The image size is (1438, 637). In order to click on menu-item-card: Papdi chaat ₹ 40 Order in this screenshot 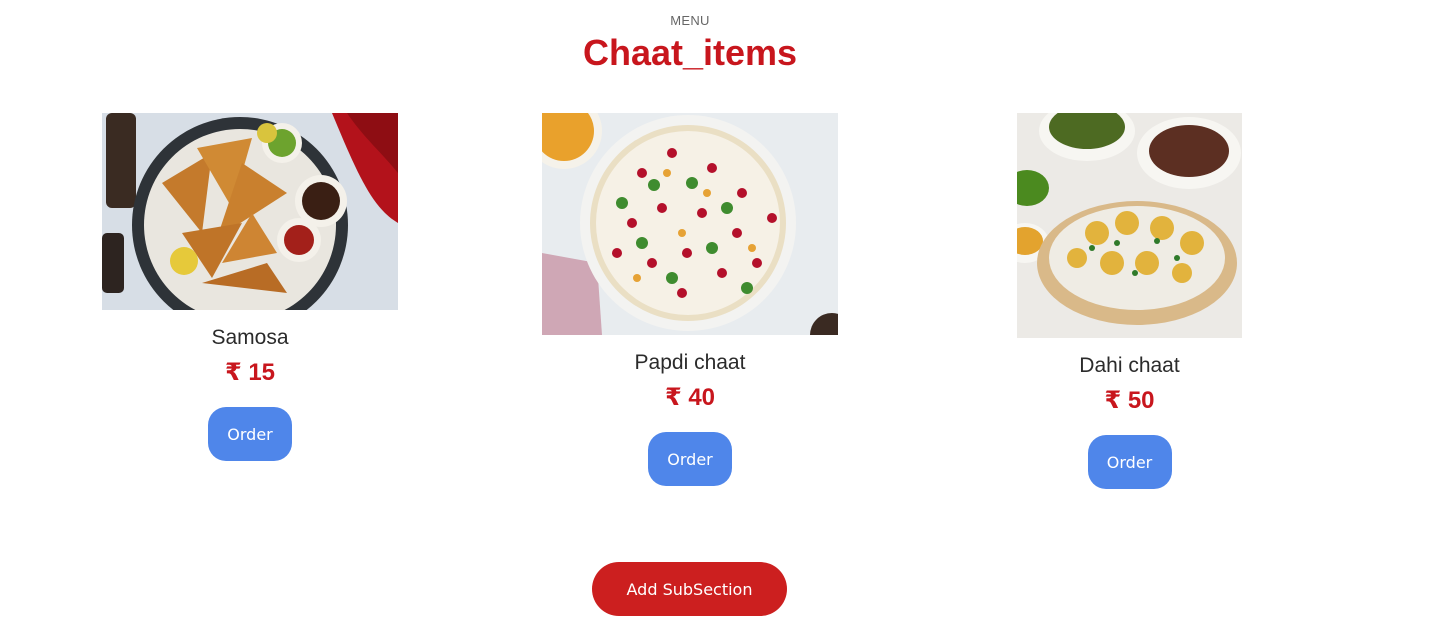, I will do `click(690, 299)`.